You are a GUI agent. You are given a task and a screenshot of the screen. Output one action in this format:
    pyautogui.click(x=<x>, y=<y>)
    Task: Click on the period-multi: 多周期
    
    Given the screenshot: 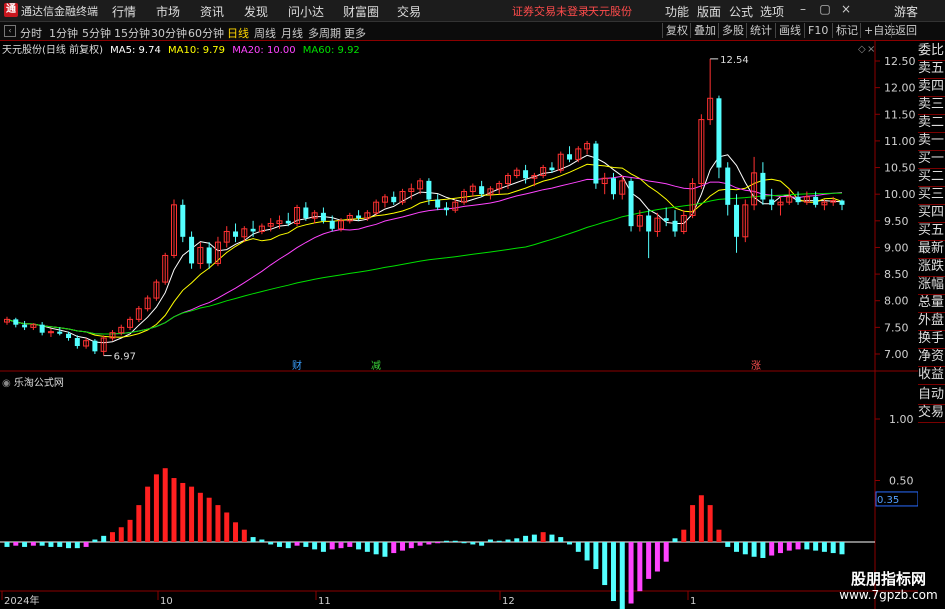 What is the action you would take?
    pyautogui.click(x=324, y=33)
    